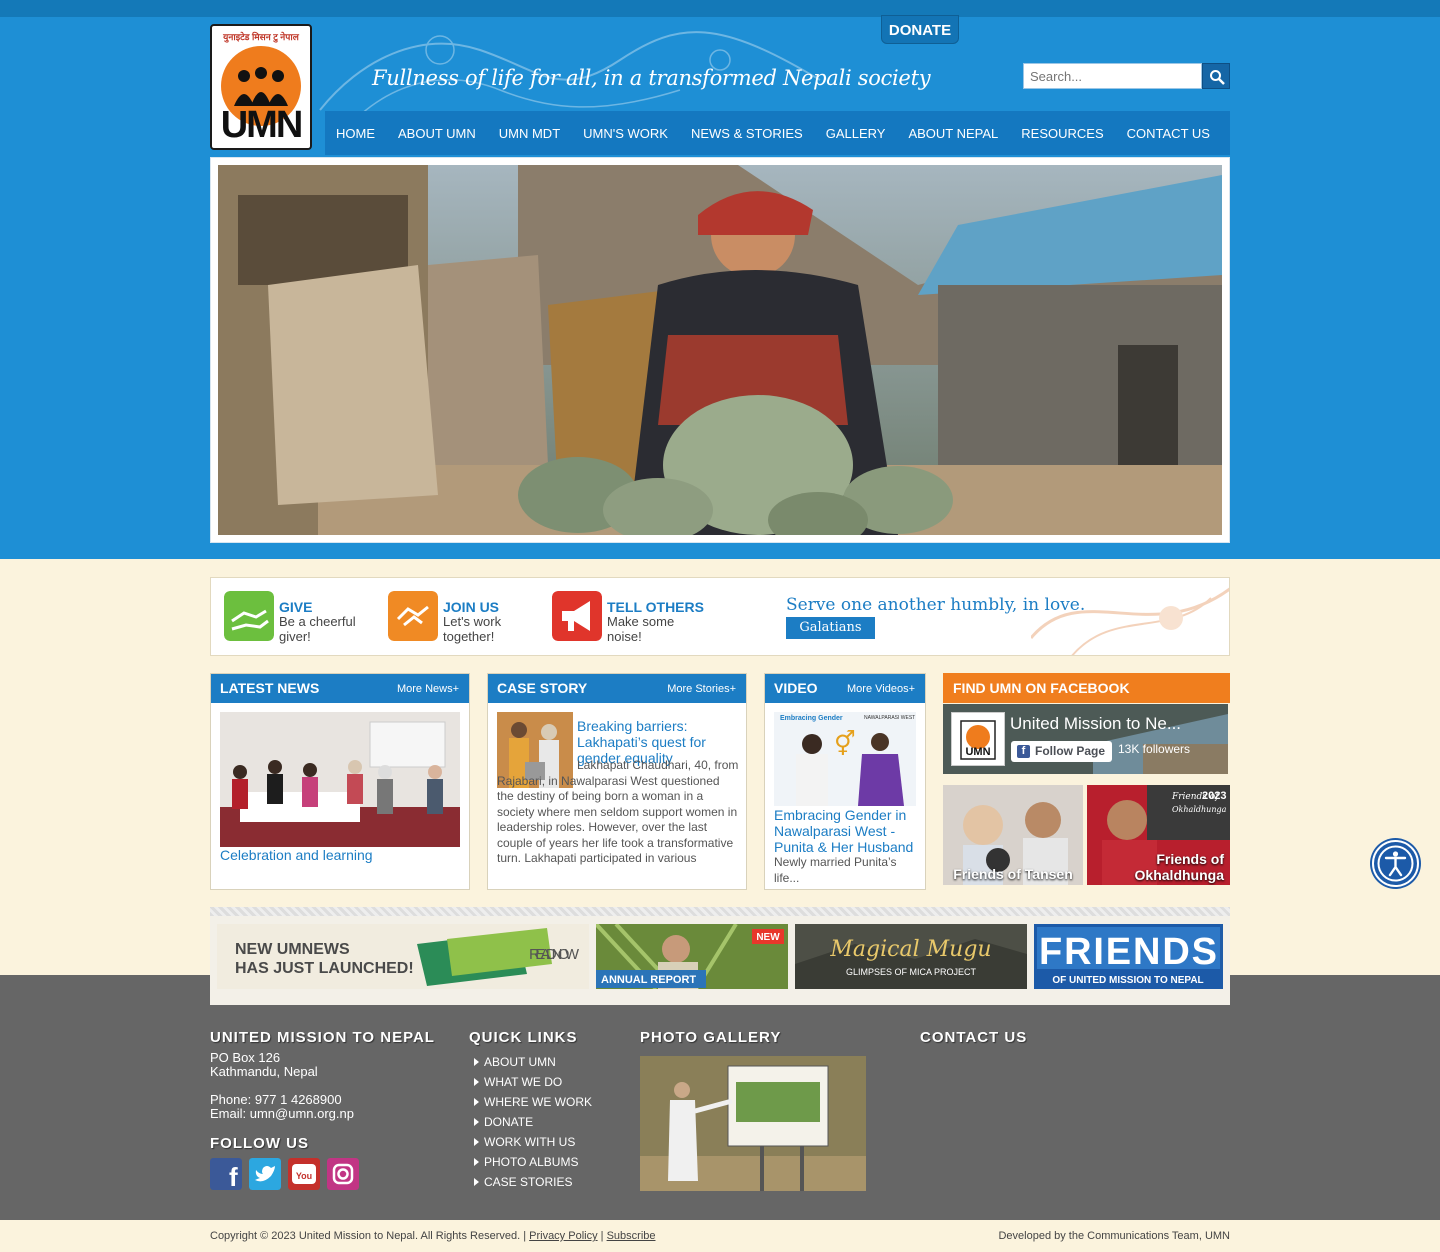  I want to click on search-icon, so click(1217, 77).